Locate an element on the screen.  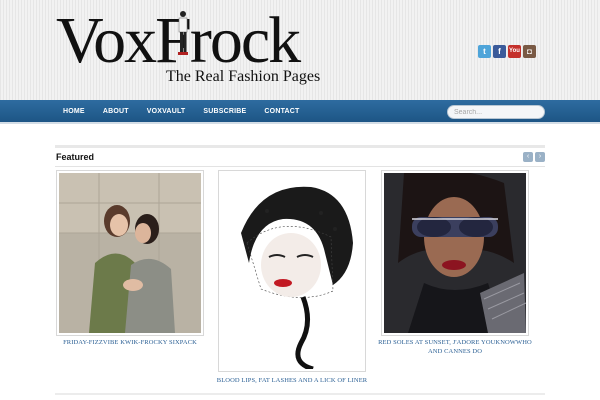
twitter-icon: t is located at coordinates (484, 51).